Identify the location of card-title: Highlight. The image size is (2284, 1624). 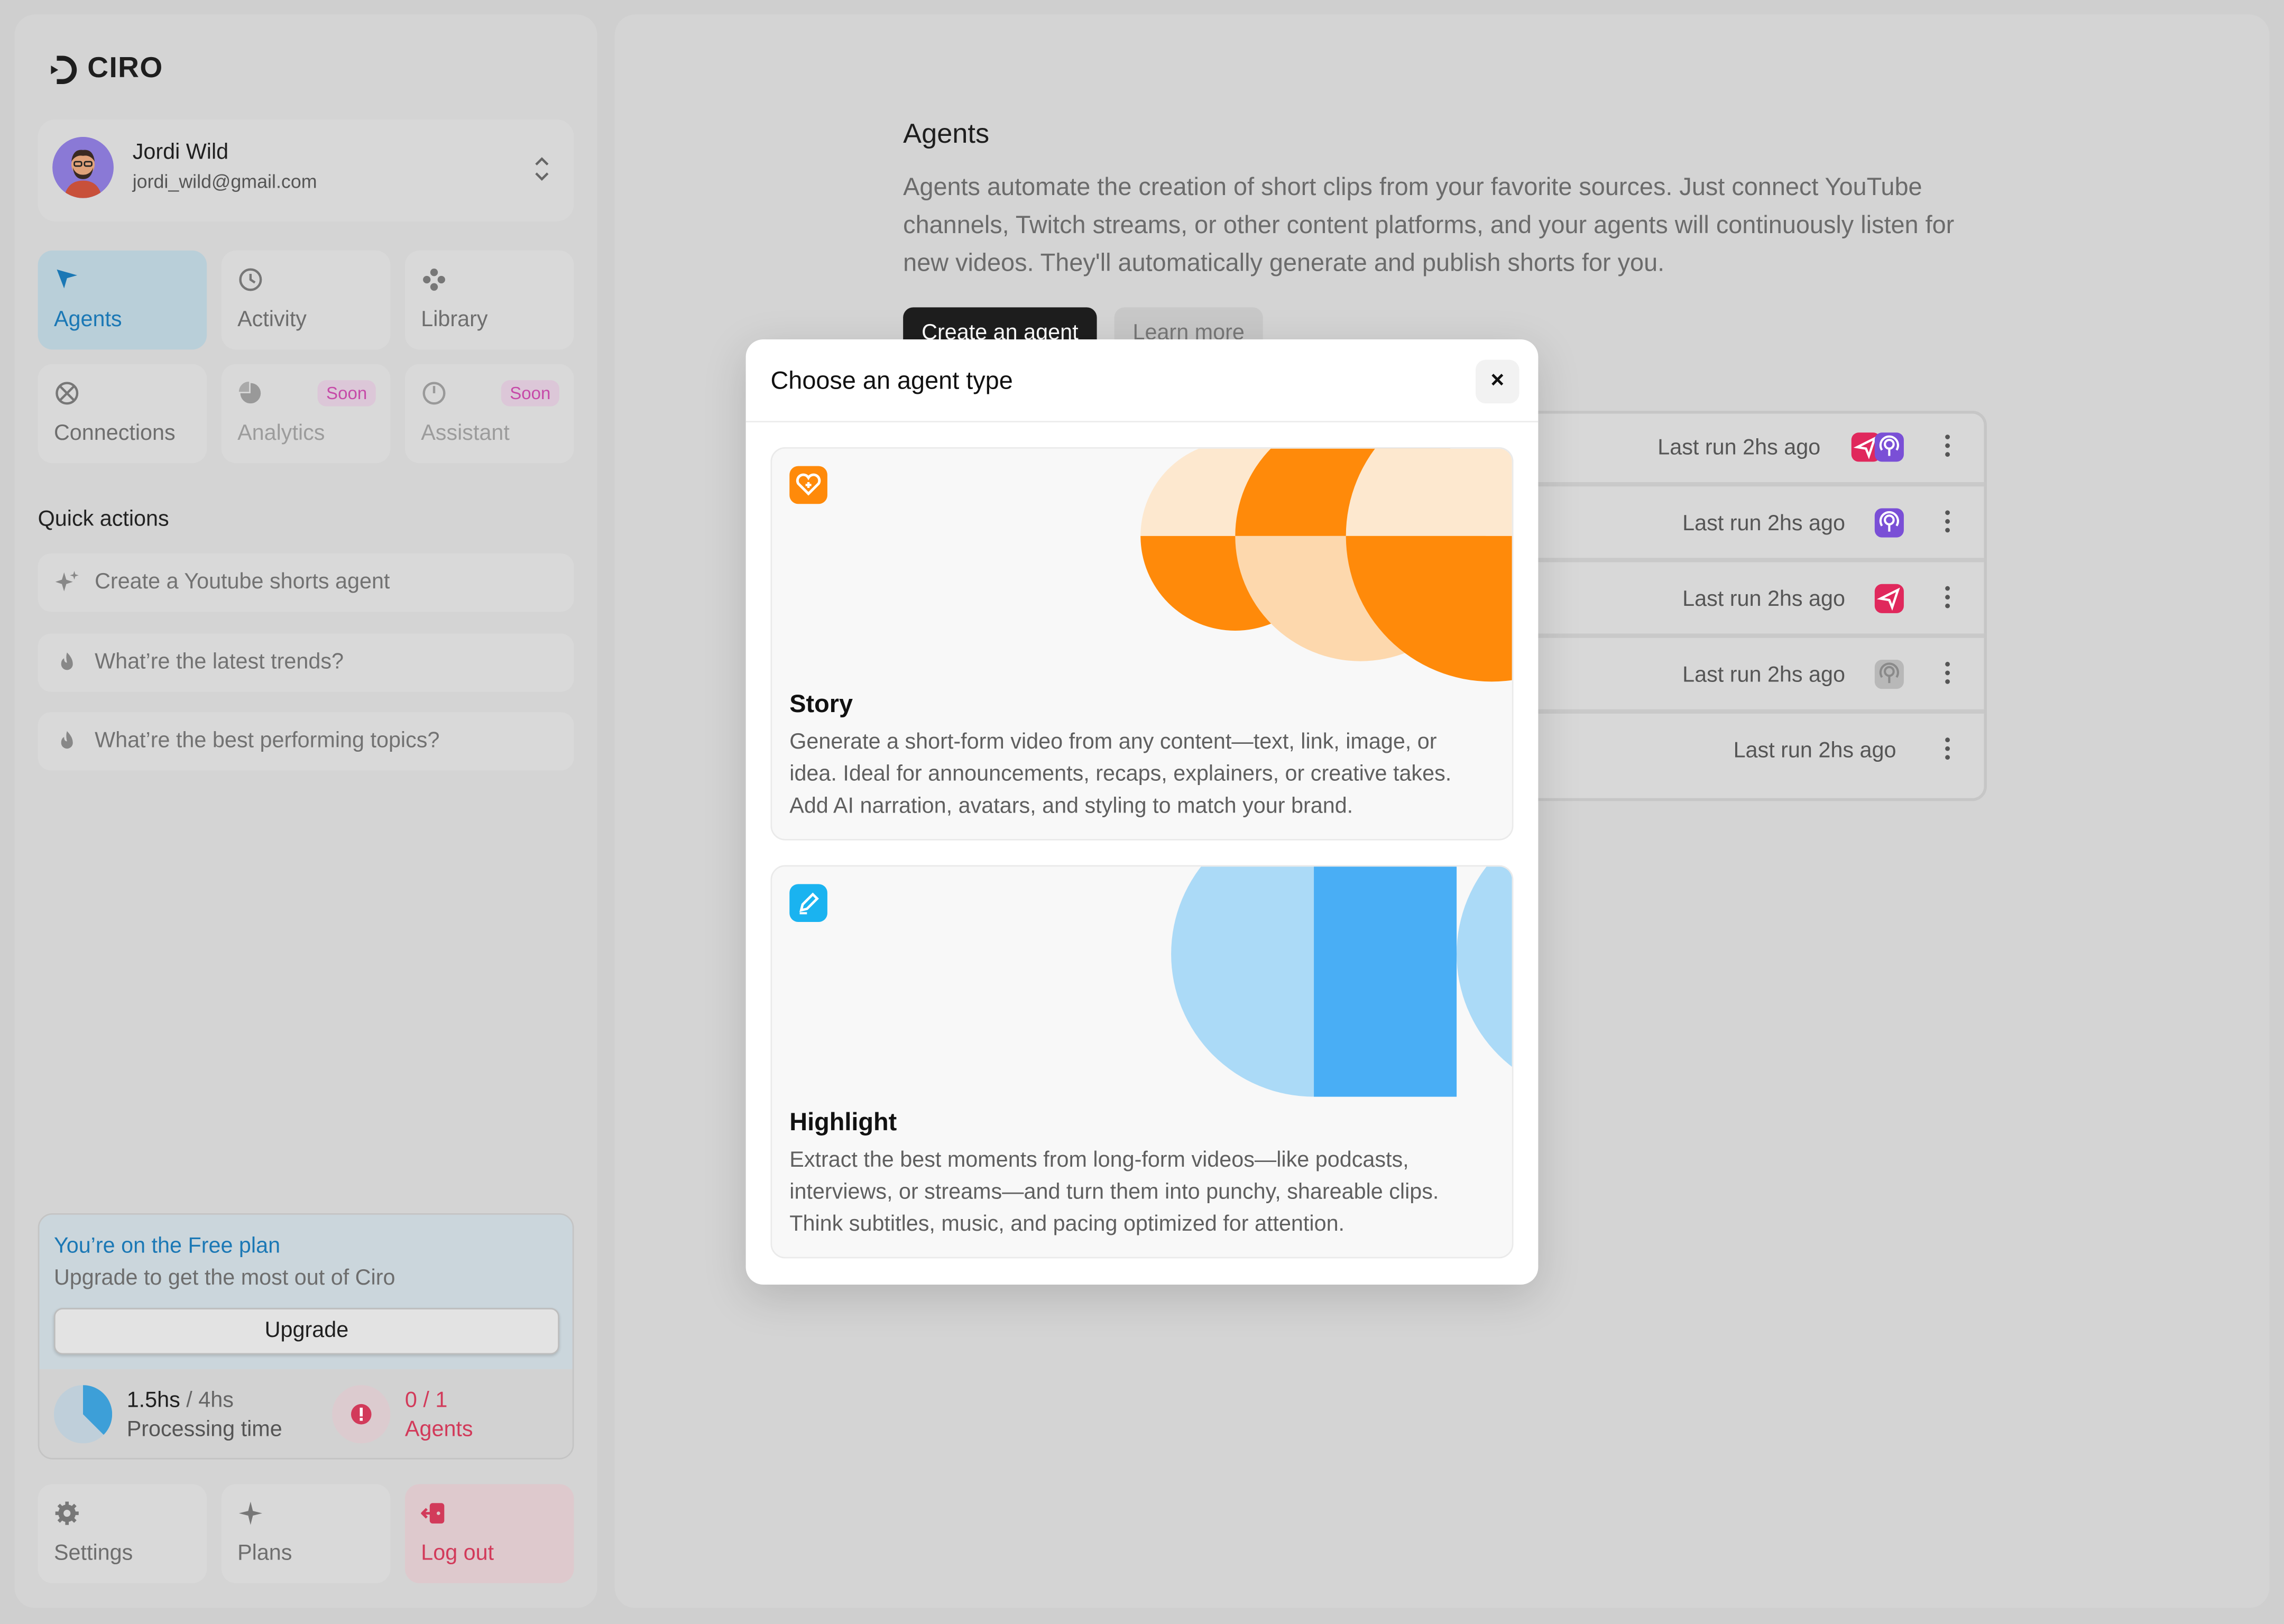
(843, 1122).